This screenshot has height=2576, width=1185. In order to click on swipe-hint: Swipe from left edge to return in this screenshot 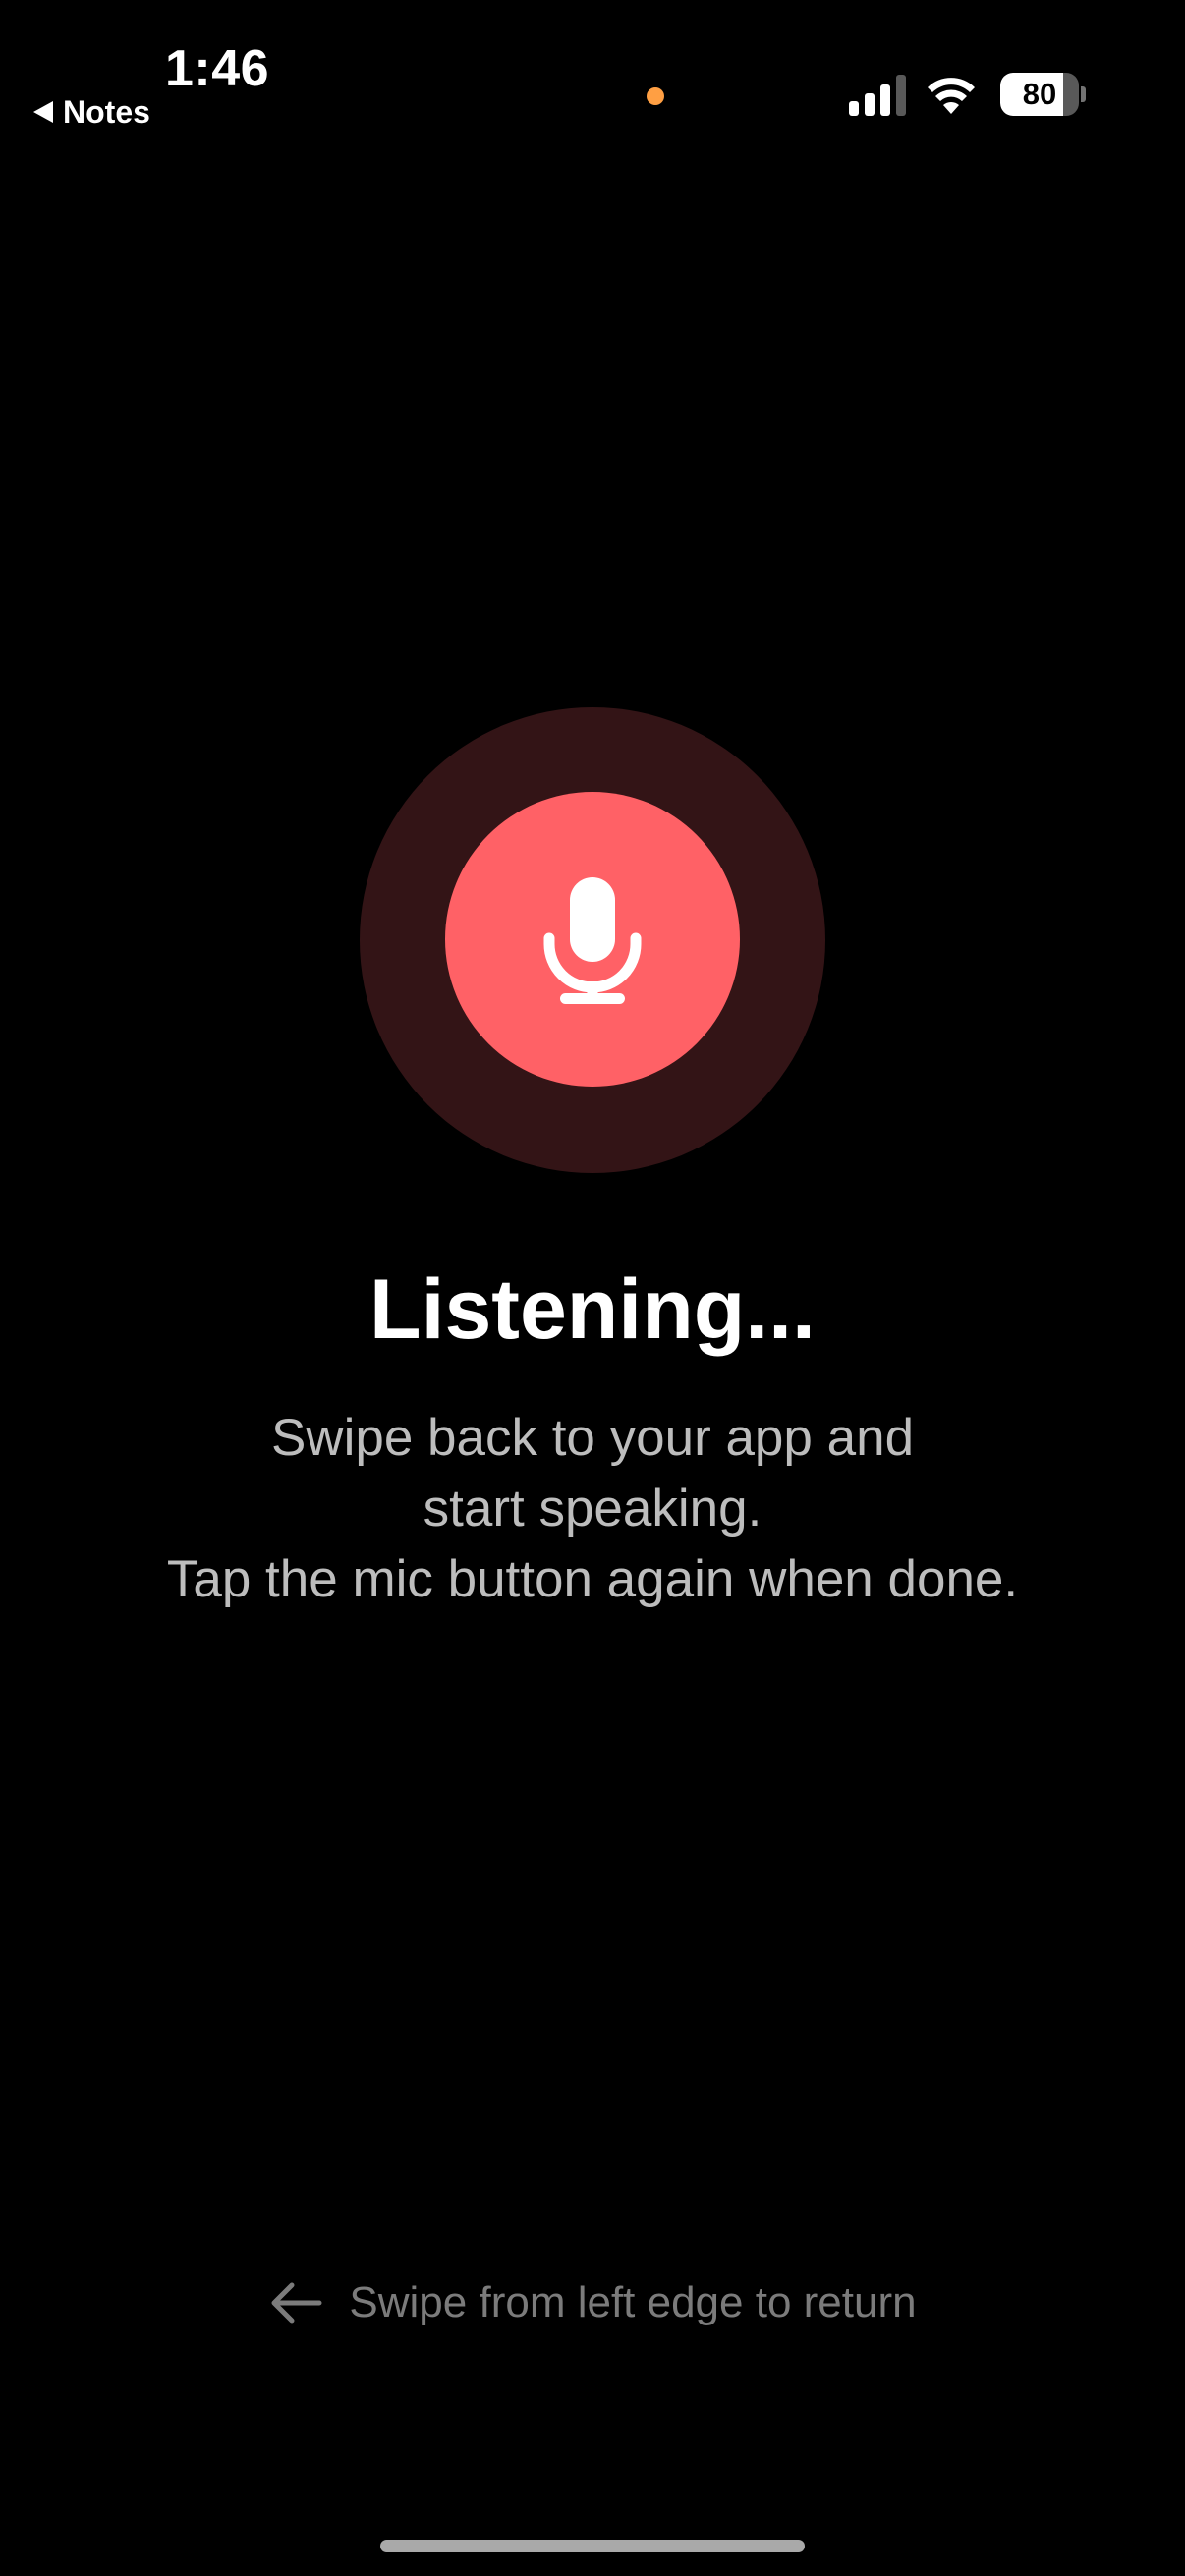, I will do `click(592, 2302)`.